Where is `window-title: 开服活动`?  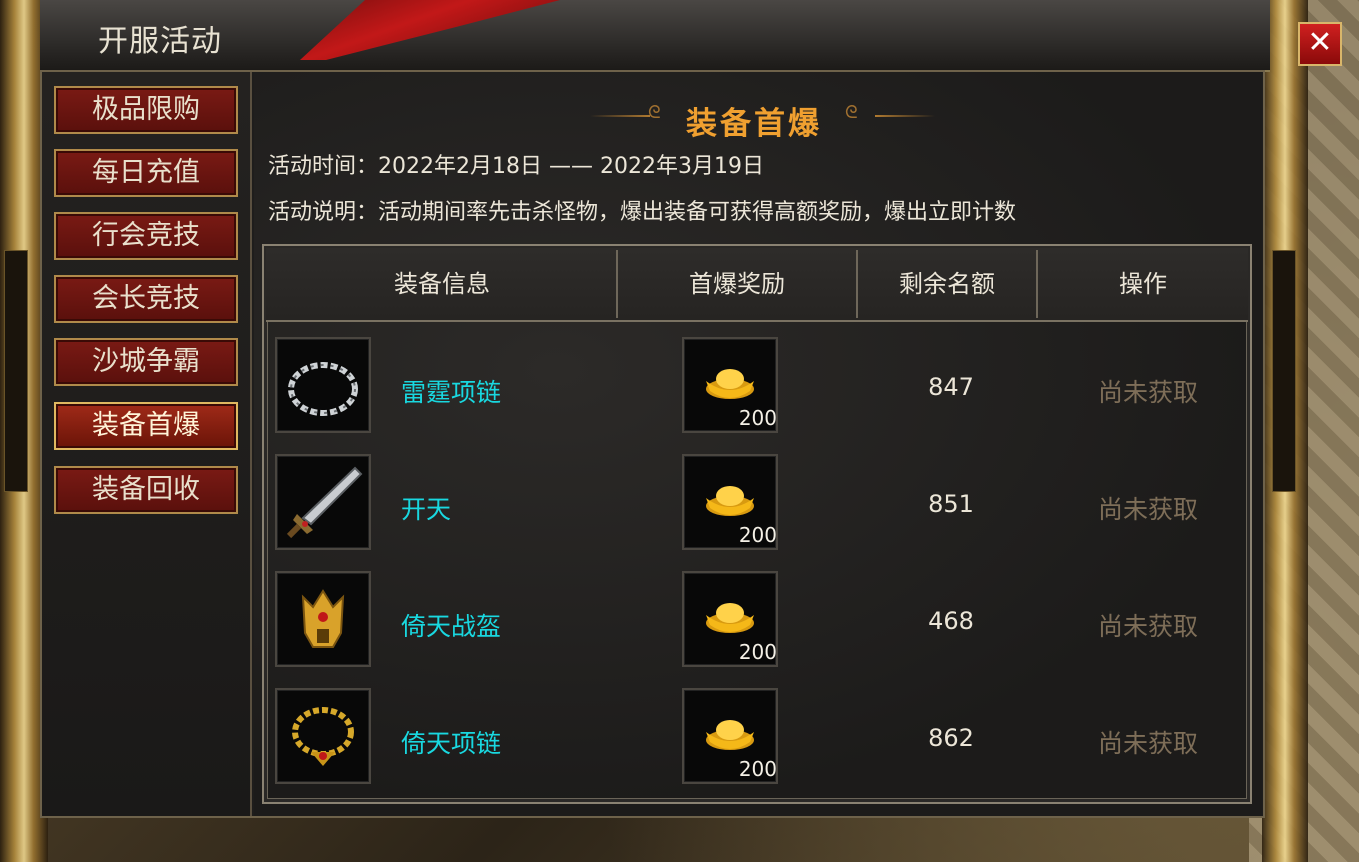 window-title: 开服活动 is located at coordinates (160, 41).